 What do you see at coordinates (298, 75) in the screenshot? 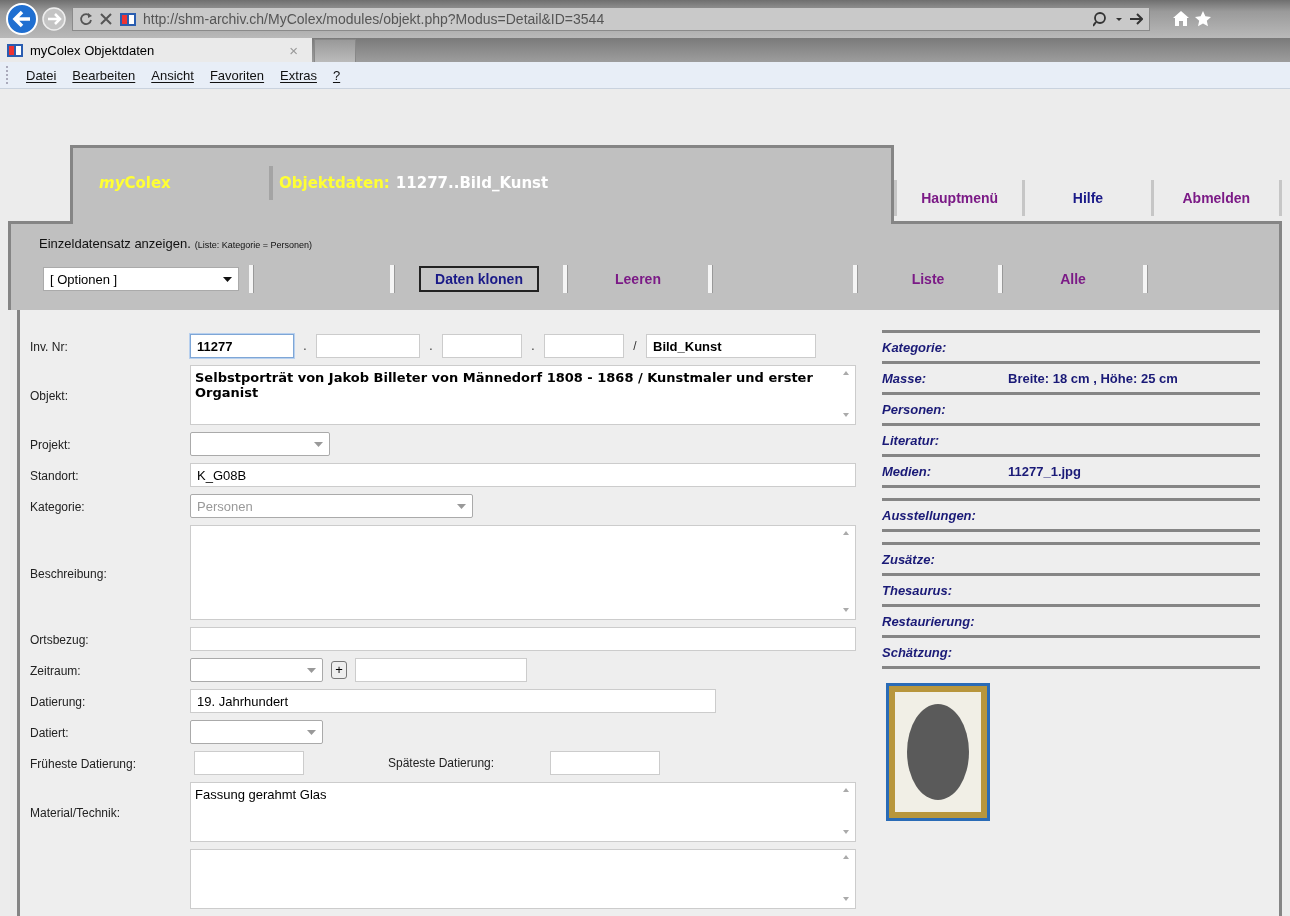
I see `menu-item: Extras` at bounding box center [298, 75].